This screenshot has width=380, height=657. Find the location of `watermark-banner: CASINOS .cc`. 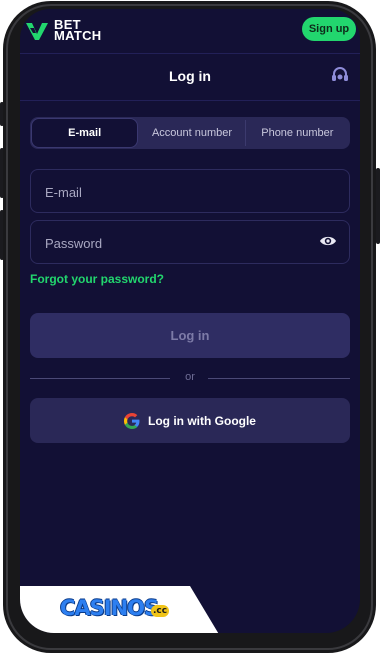

watermark-banner: CASINOS .cc is located at coordinates (120, 609).